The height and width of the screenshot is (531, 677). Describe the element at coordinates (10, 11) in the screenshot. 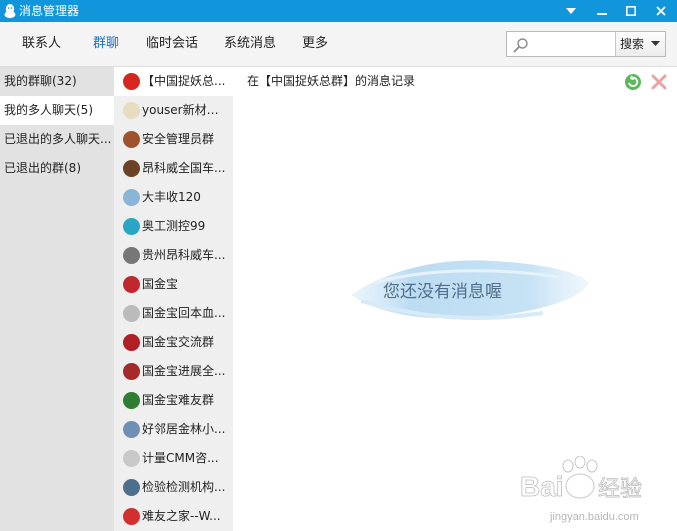

I see `qq-penguin-icon` at that location.